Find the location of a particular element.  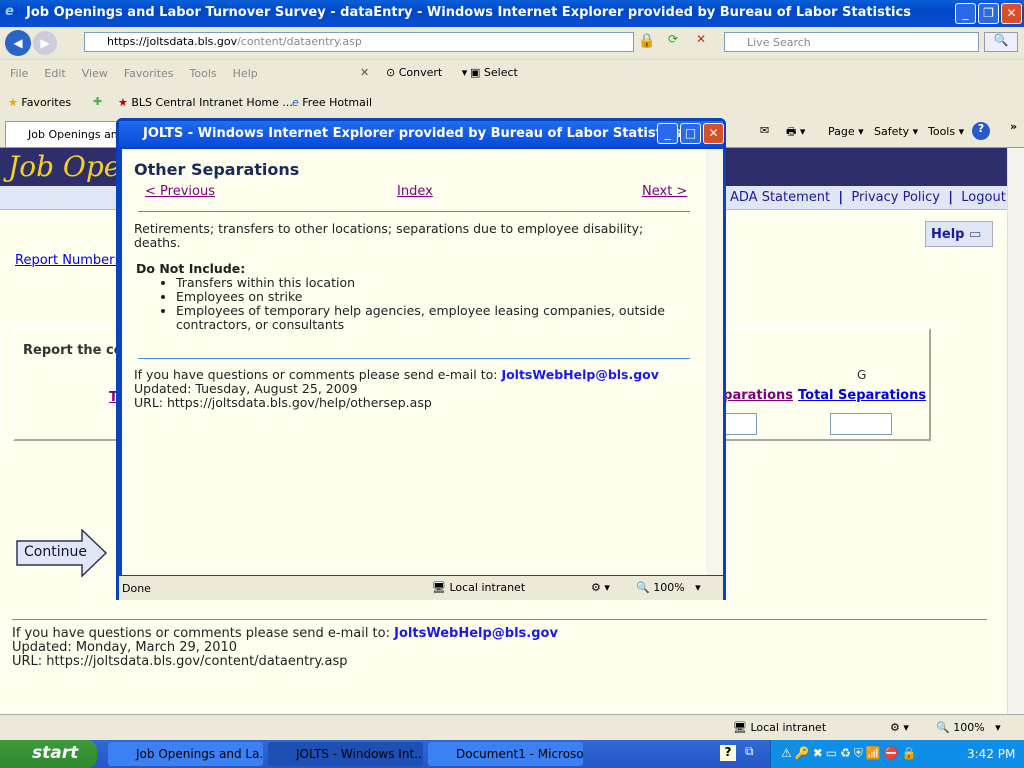

exclude-label: Do Not Include: is located at coordinates (191, 268).